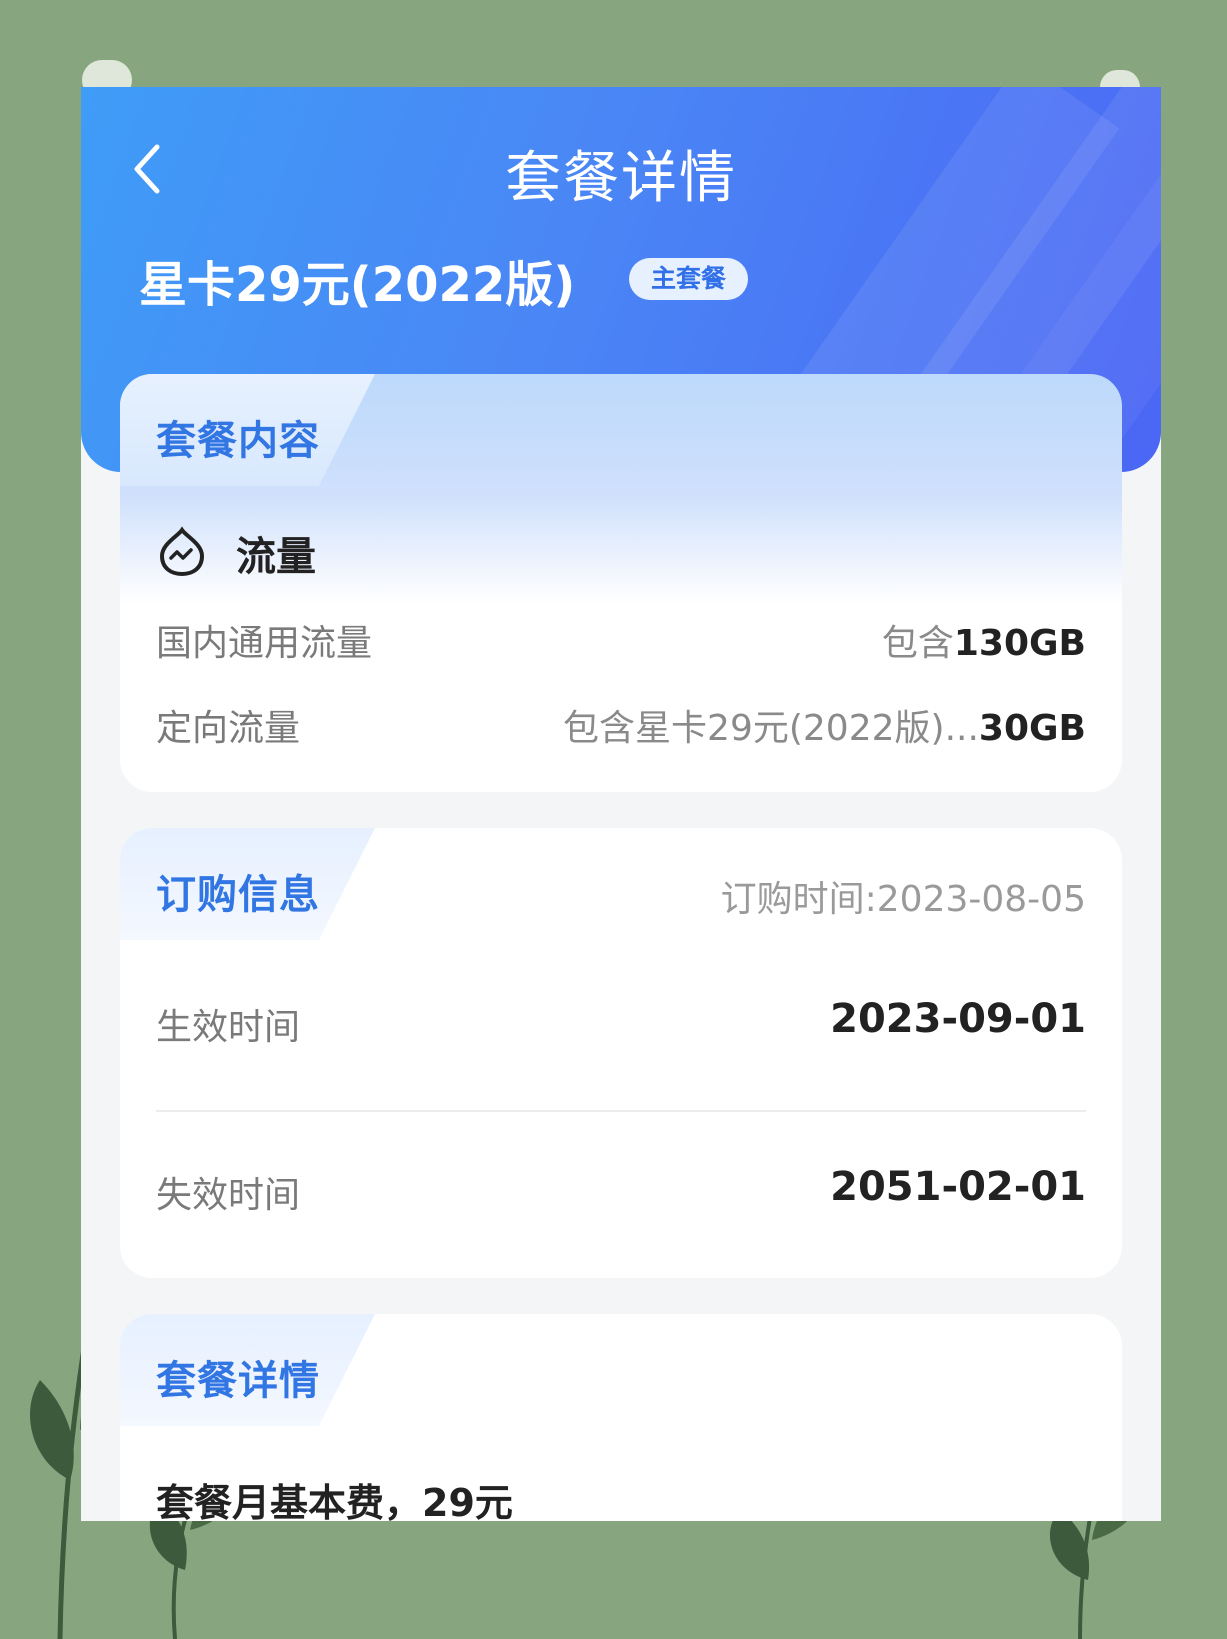 The width and height of the screenshot is (1227, 1639). I want to click on plan-detail-heading: 套餐详情, so click(238, 1381).